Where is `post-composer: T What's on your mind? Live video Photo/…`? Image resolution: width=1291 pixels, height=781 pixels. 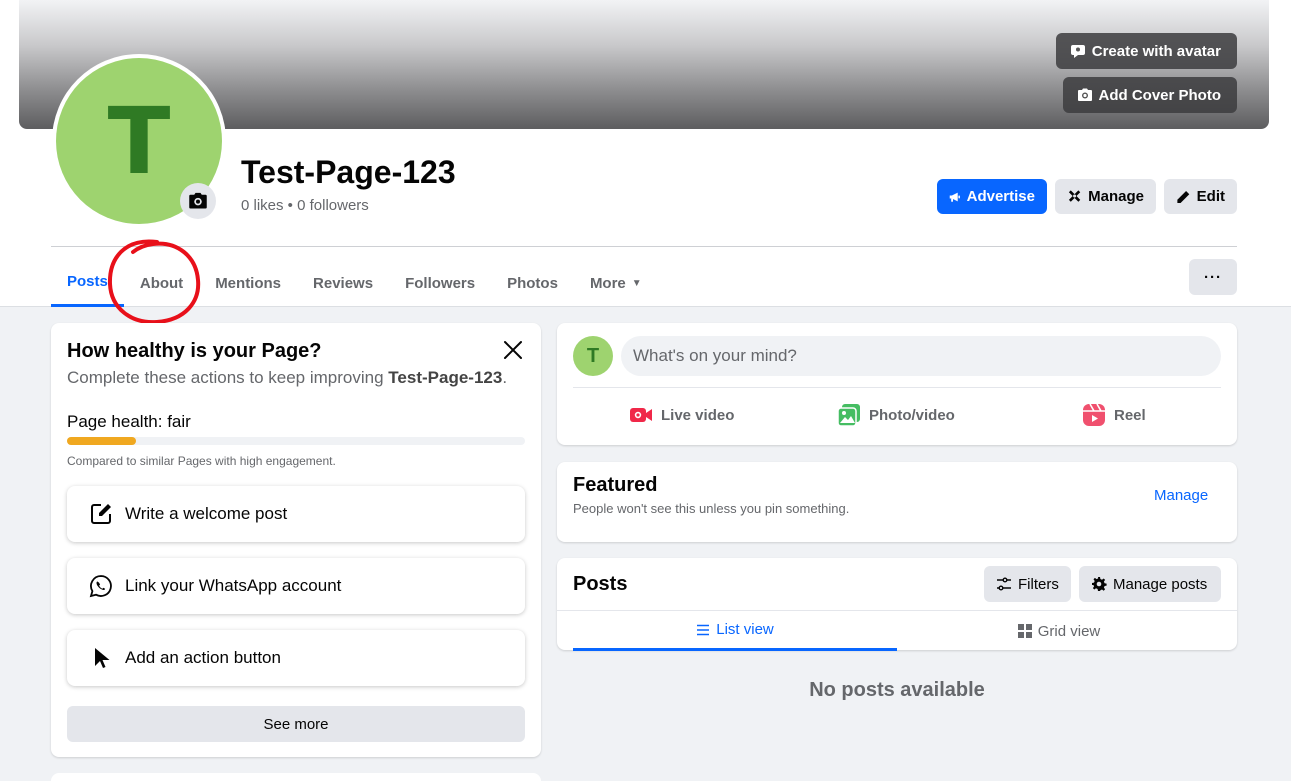
post-composer: T What's on your mind? Live video Photo/… is located at coordinates (897, 384).